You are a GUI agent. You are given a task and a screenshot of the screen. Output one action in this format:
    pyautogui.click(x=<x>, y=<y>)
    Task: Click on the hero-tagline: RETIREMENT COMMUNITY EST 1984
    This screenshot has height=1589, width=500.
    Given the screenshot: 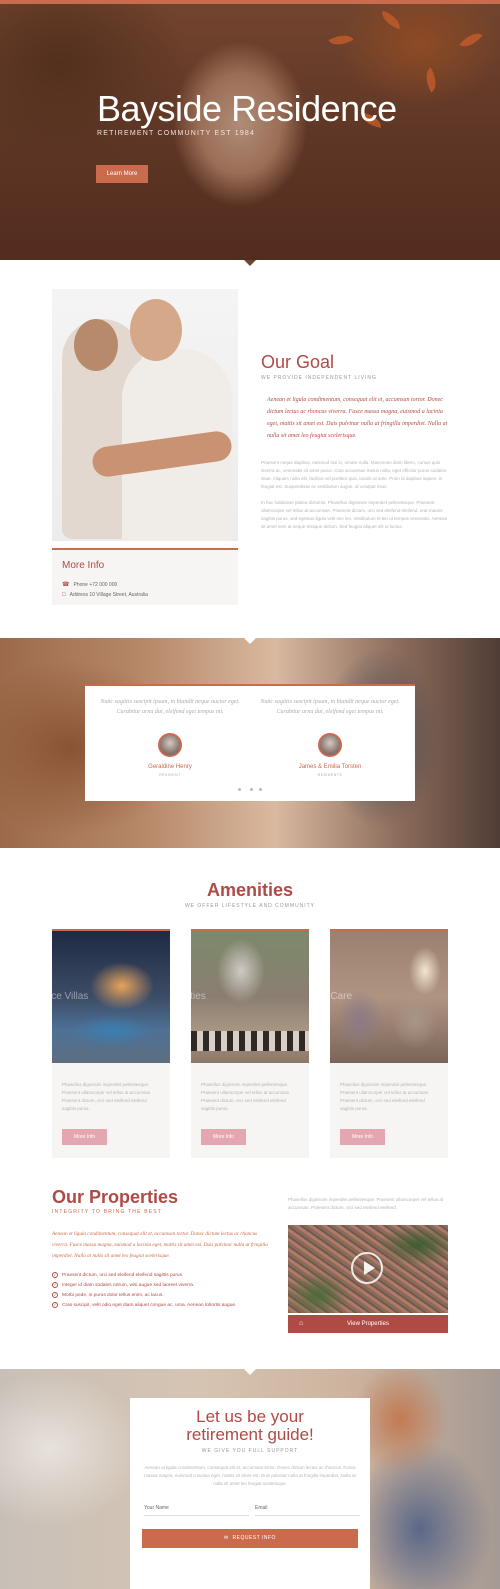 What is the action you would take?
    pyautogui.click(x=176, y=133)
    